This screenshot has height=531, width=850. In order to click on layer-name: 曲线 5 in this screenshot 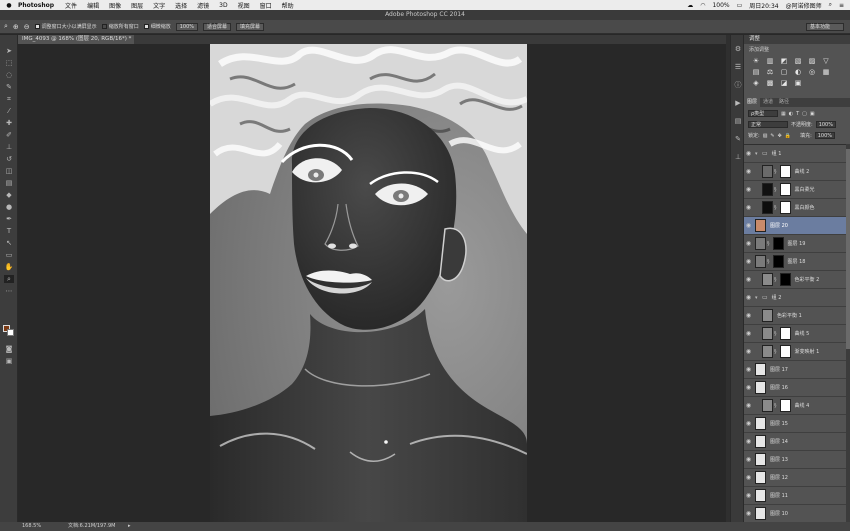, I will do `click(802, 333)`.